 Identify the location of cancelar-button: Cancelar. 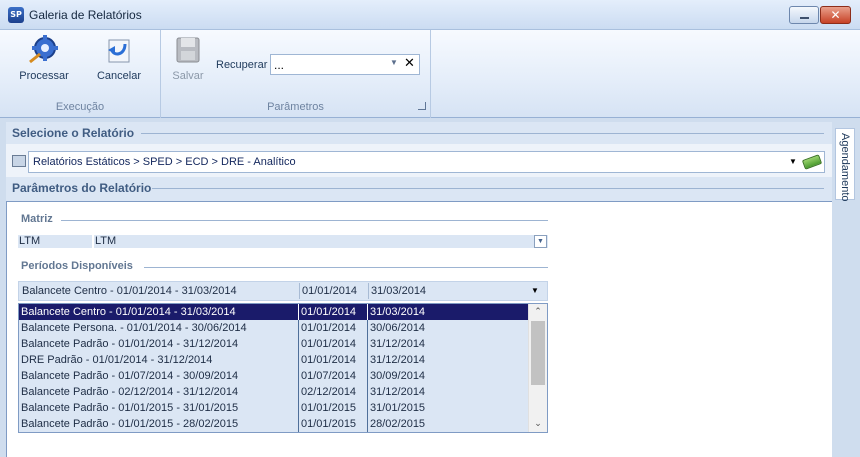
(119, 58).